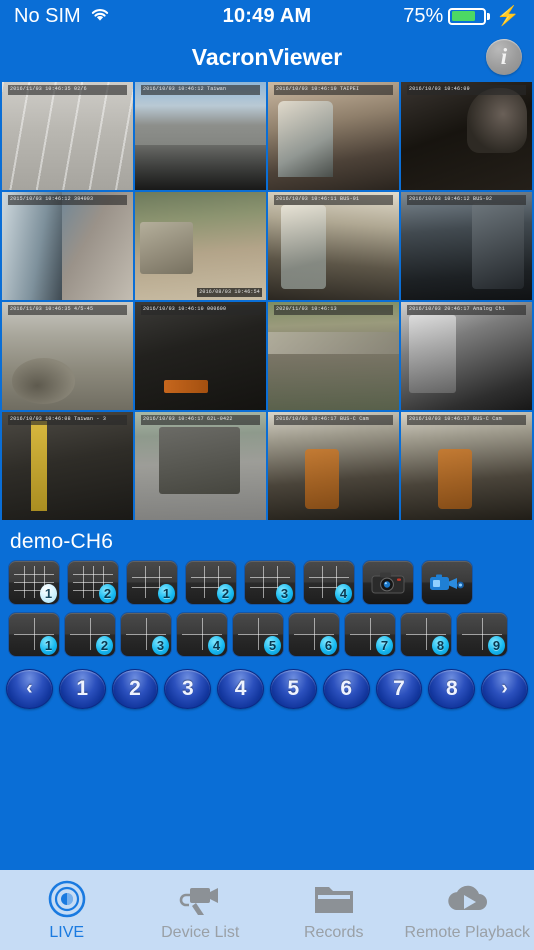 The image size is (534, 950). What do you see at coordinates (426, 634) in the screenshot?
I see `layout-4ch-page8: 8` at bounding box center [426, 634].